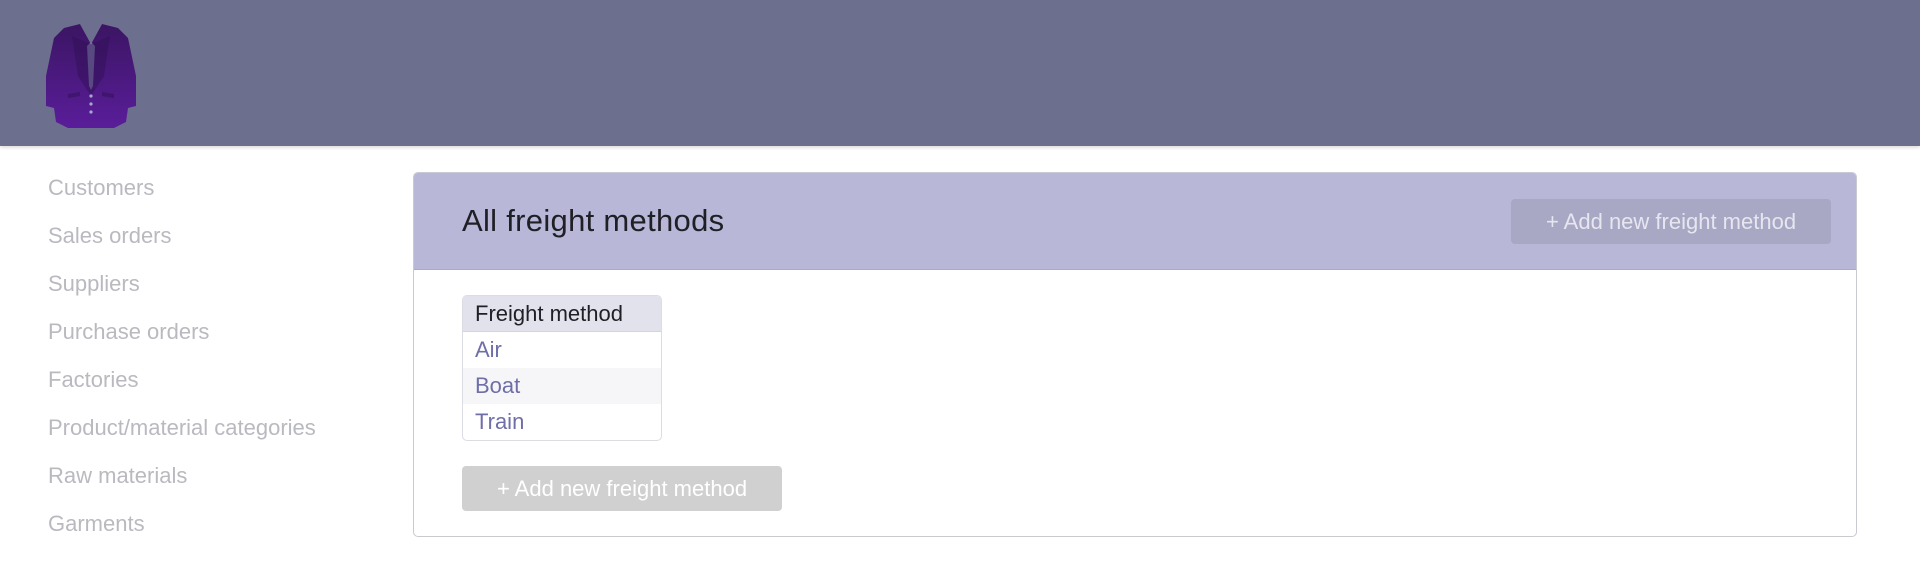 The height and width of the screenshot is (561, 1920). I want to click on sidebar-item-factories: Factories, so click(208, 380).